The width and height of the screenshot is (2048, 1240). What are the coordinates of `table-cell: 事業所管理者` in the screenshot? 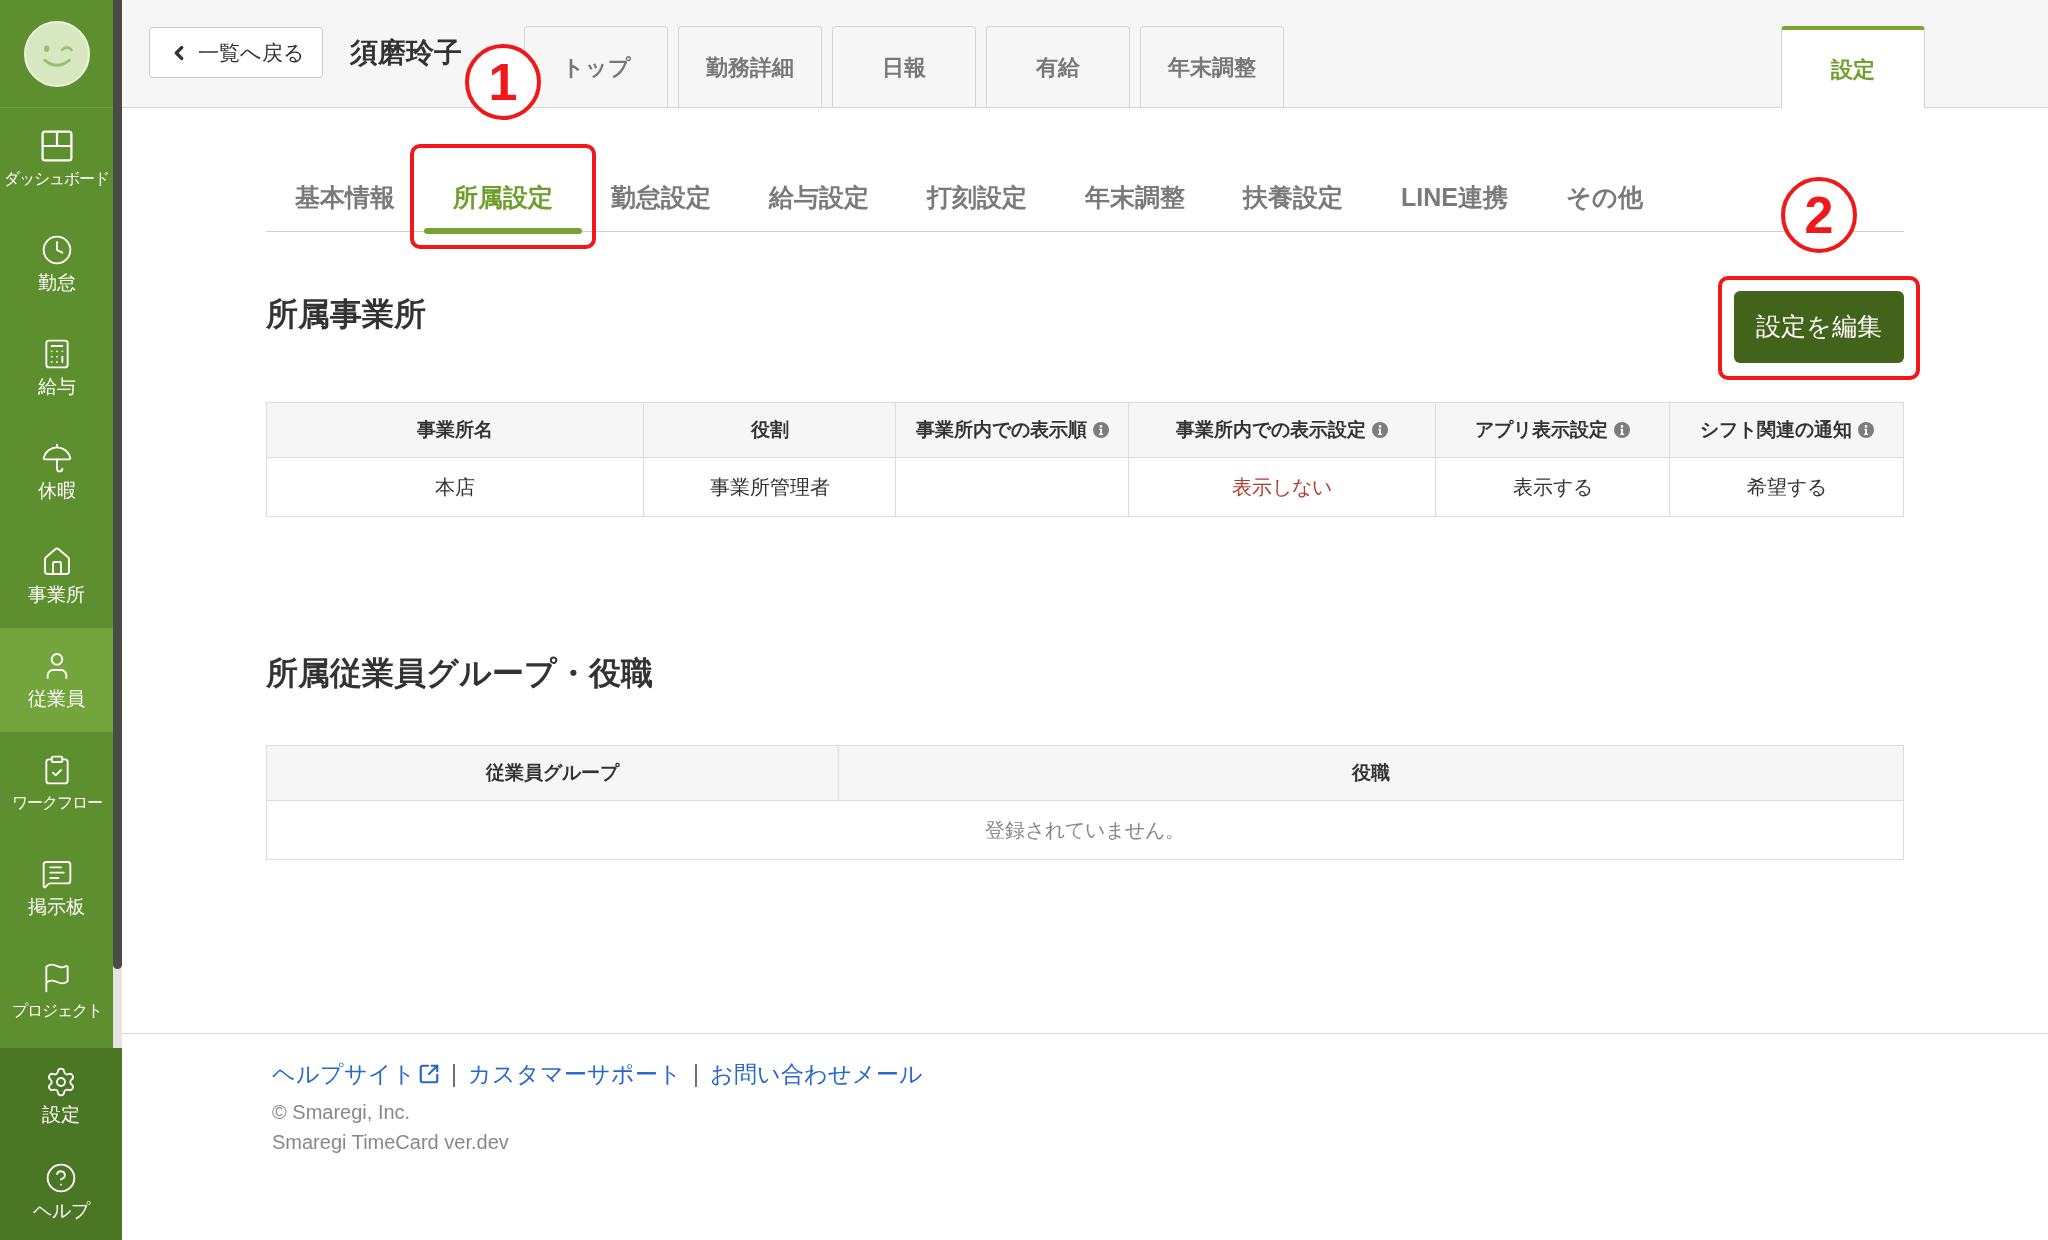 It's located at (770, 487).